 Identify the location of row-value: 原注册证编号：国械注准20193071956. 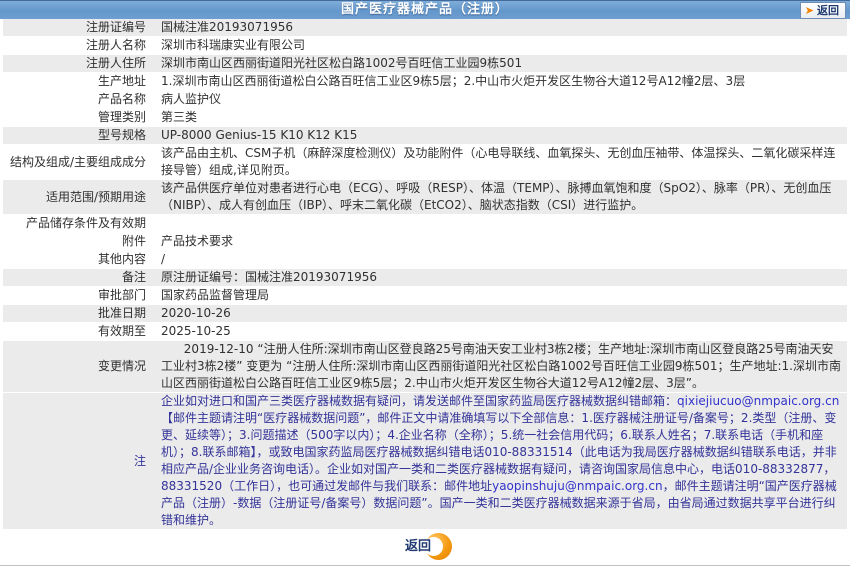
(269, 277).